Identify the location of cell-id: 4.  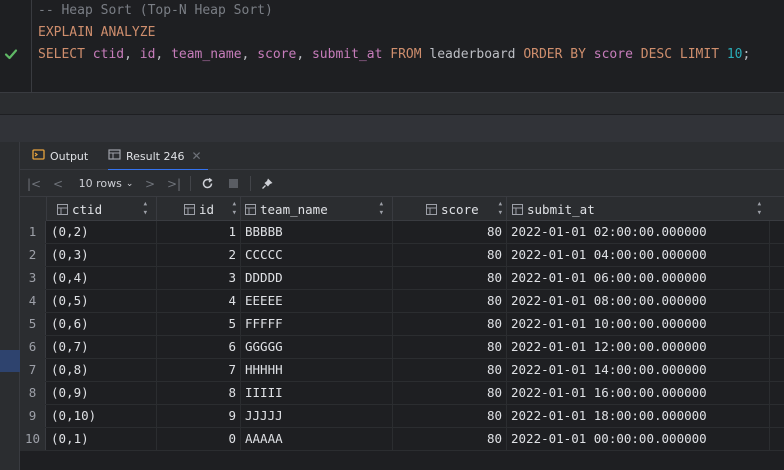
(199, 301).